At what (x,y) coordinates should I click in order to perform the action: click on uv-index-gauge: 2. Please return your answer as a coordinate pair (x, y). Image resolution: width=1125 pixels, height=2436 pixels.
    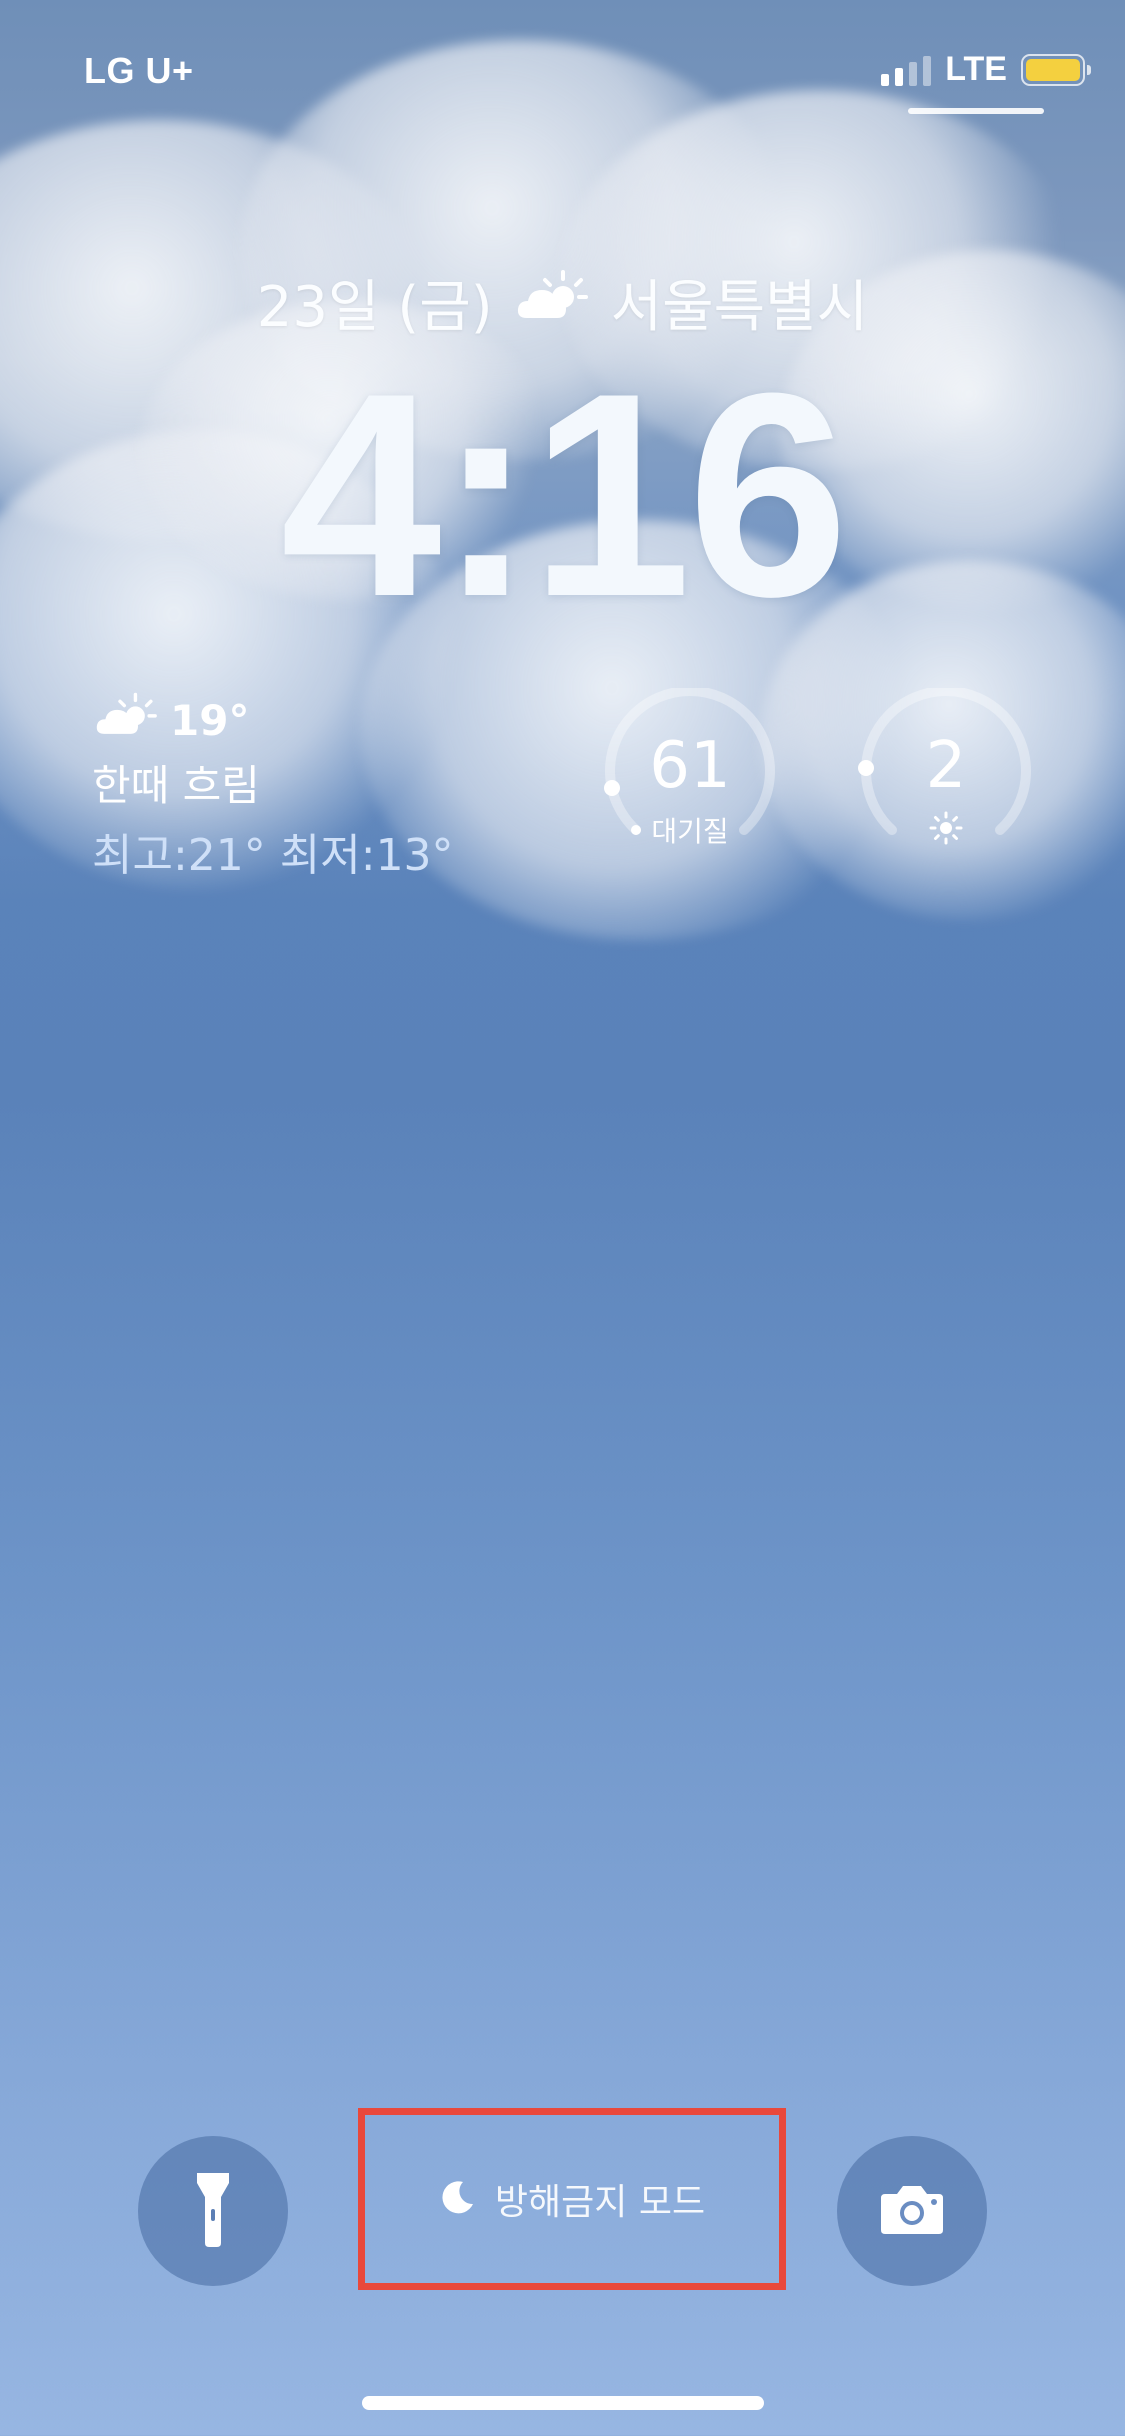
    Looking at the image, I should click on (946, 774).